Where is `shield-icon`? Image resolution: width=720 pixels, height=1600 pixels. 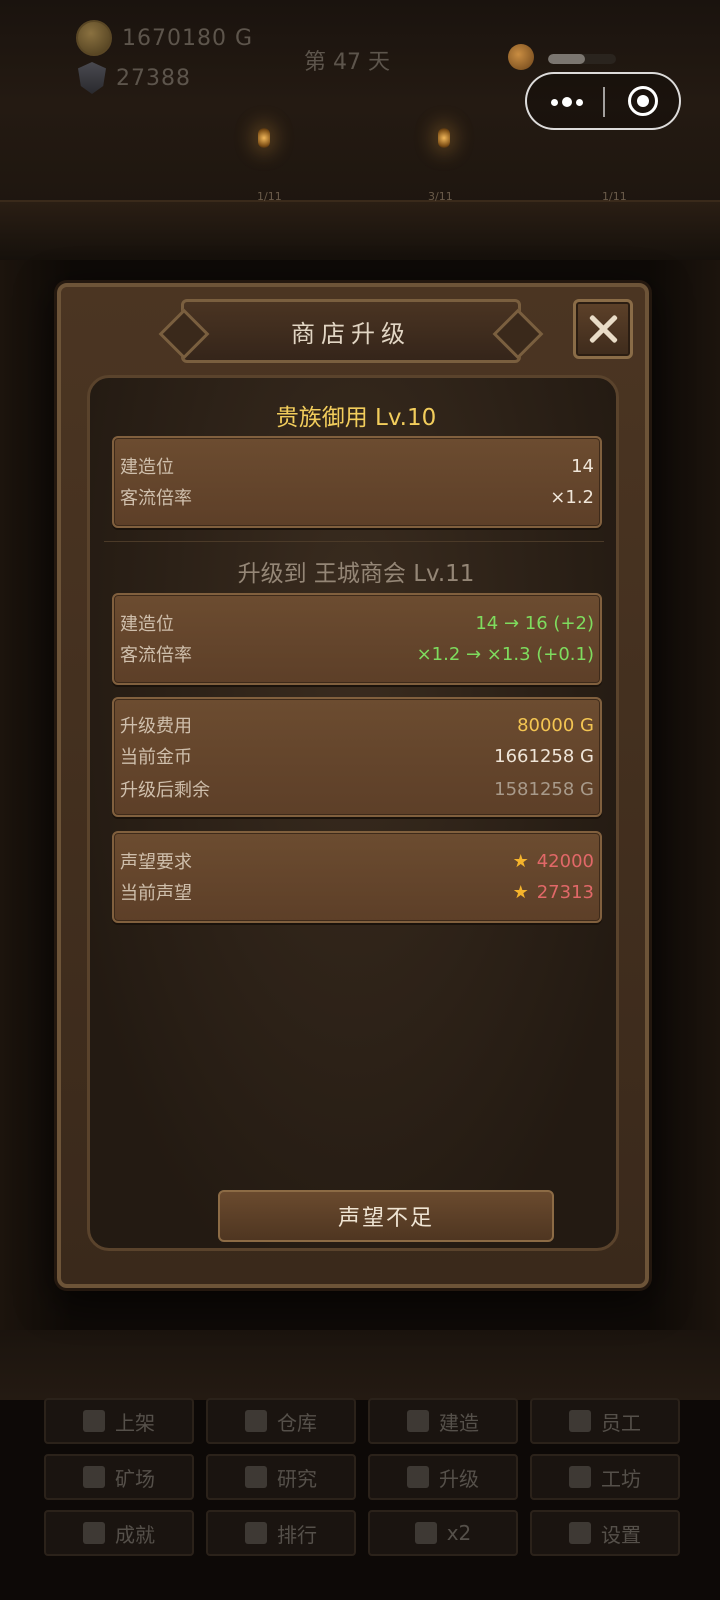 shield-icon is located at coordinates (92, 78).